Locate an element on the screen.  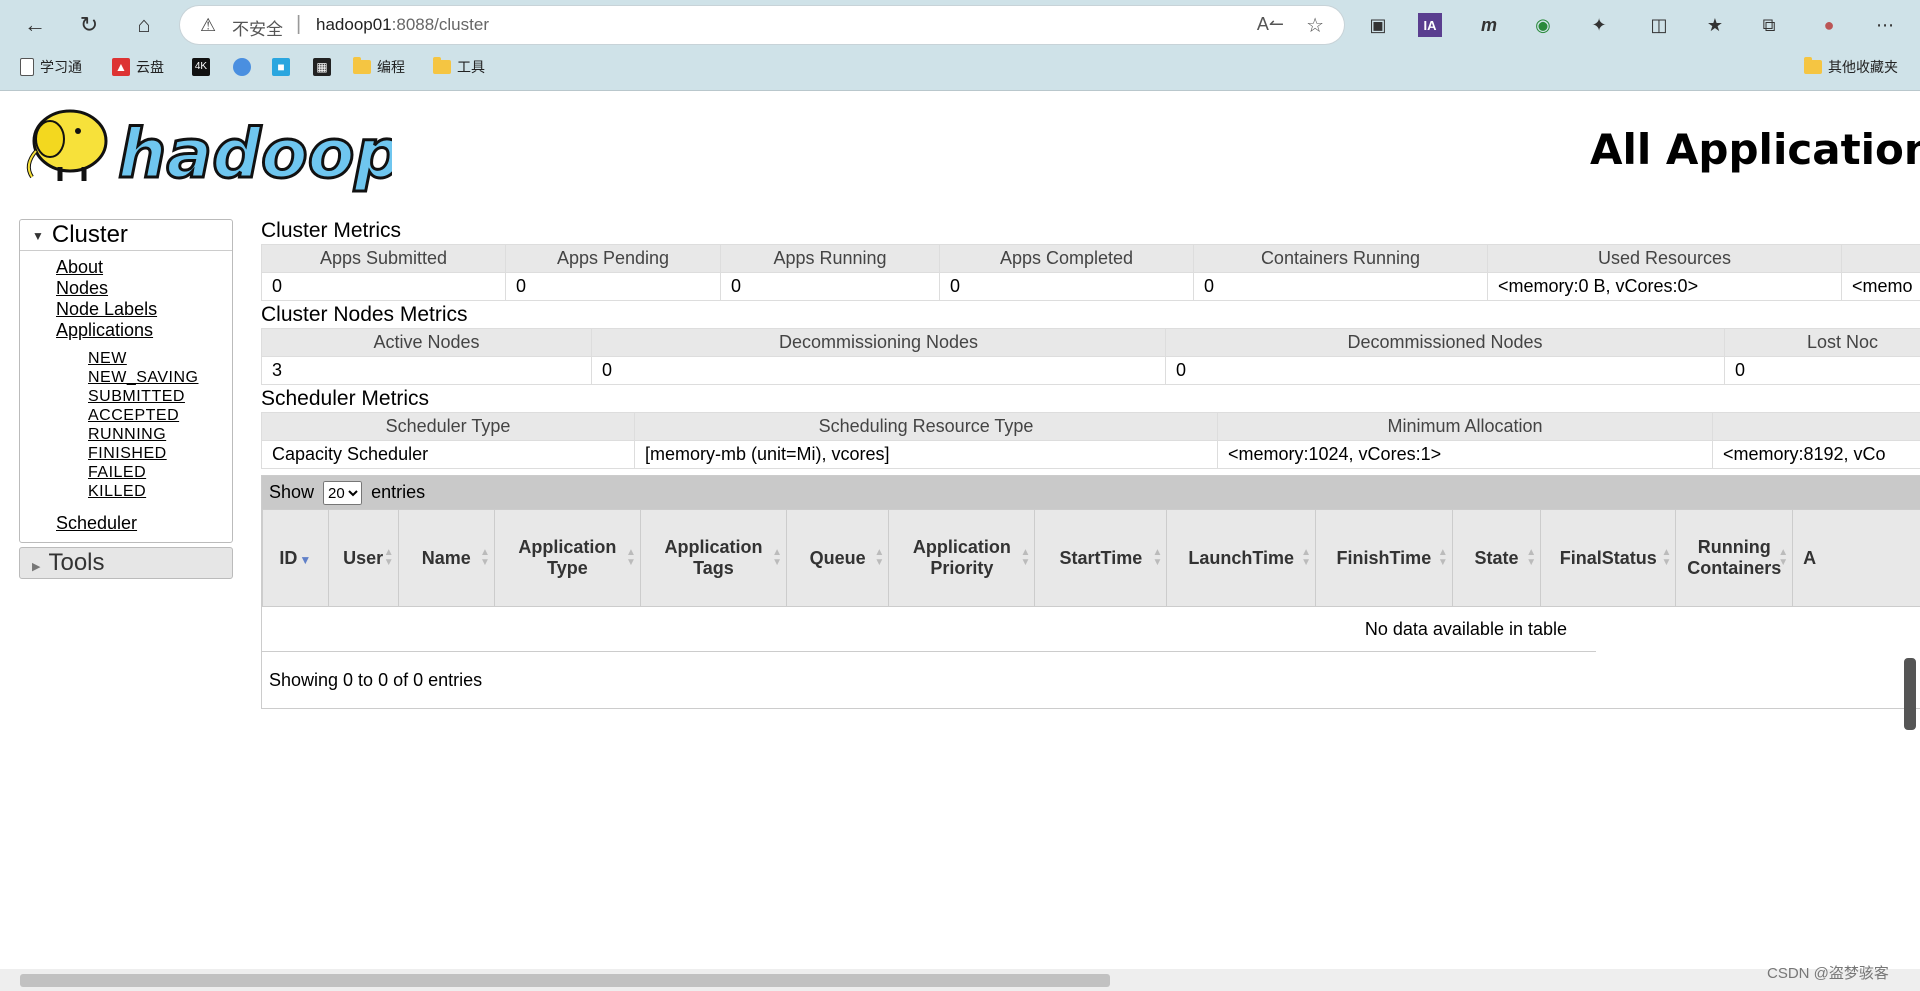
nav-state-new-saving: NEW_SAVING is located at coordinates (160, 377).